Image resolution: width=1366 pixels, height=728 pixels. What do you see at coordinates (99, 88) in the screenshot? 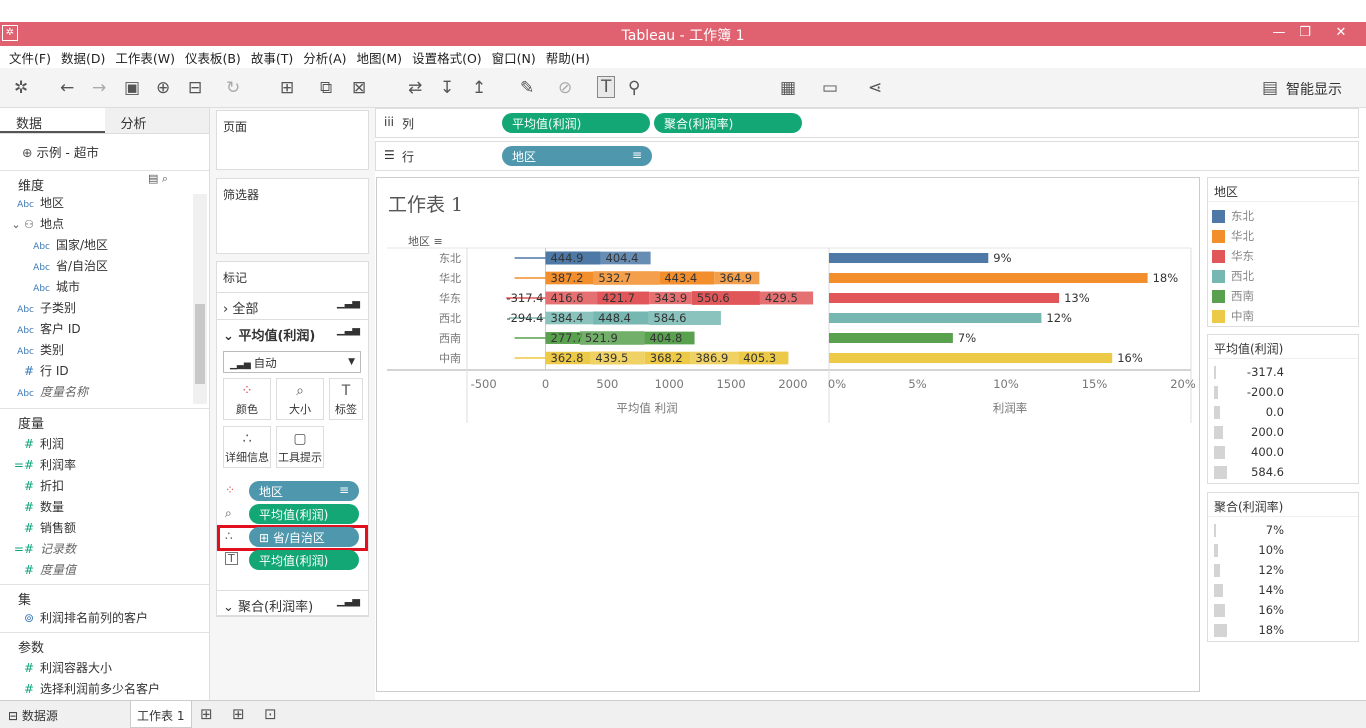
I see `redo-icon: →` at bounding box center [99, 88].